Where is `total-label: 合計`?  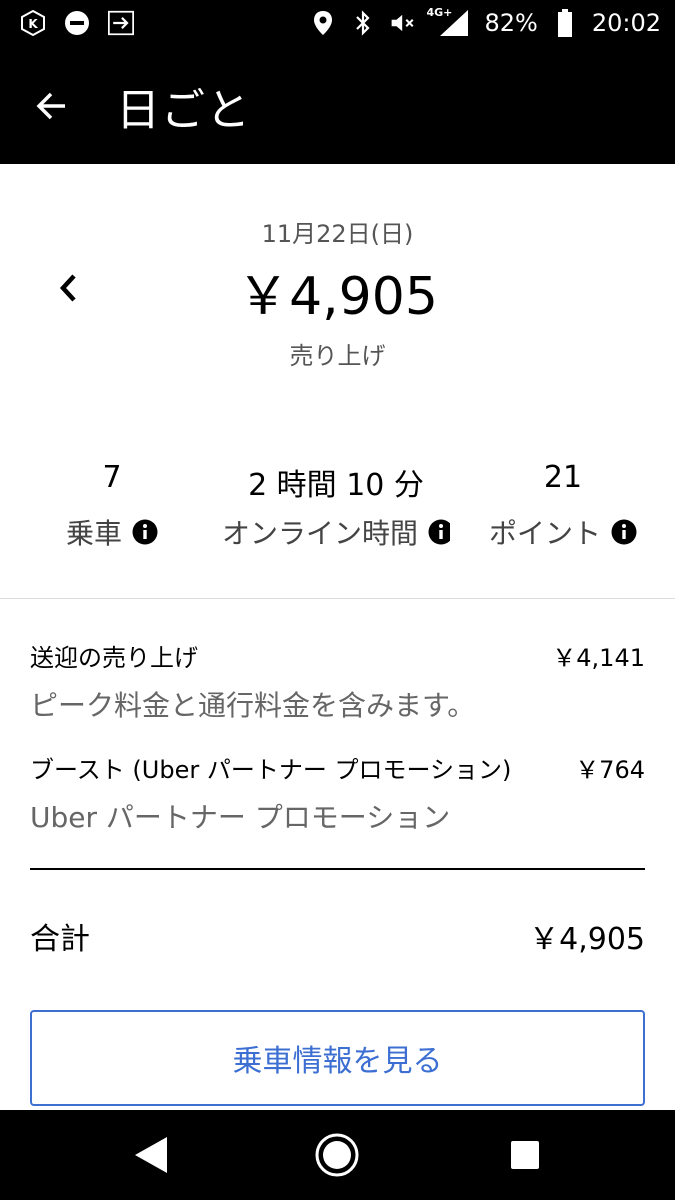 total-label: 合計 is located at coordinates (60, 939).